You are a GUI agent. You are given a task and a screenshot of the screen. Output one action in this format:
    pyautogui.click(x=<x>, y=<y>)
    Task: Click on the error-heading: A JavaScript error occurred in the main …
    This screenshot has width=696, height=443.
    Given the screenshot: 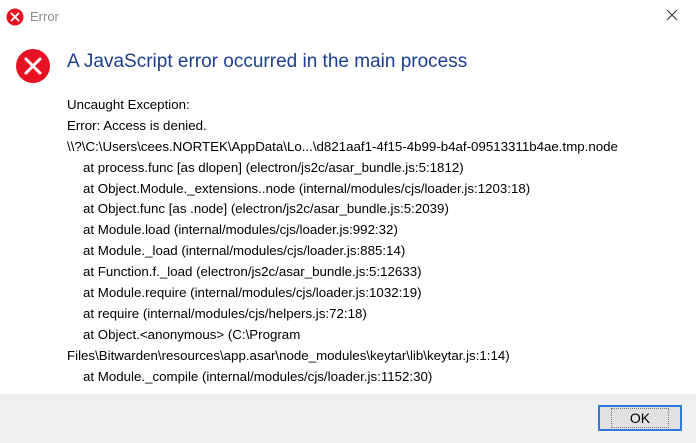 What is the action you would take?
    pyautogui.click(x=267, y=61)
    